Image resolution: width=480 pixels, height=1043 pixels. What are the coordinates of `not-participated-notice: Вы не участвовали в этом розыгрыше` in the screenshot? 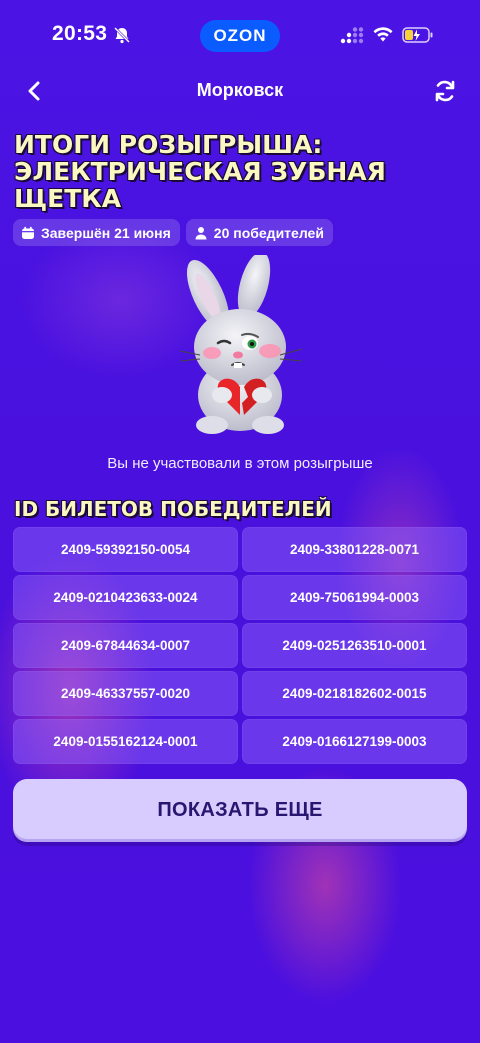 It's located at (240, 463).